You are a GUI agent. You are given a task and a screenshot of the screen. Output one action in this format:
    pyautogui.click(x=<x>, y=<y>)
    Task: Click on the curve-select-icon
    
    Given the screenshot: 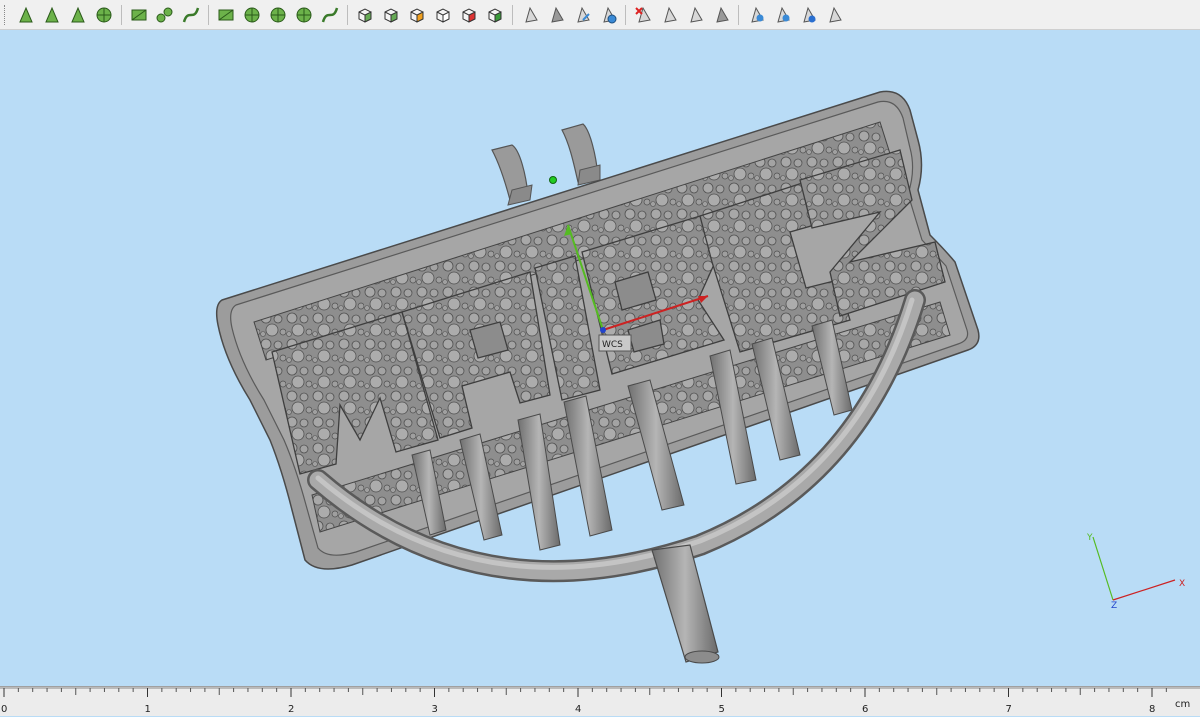 What is the action you would take?
    pyautogui.click(x=191, y=14)
    